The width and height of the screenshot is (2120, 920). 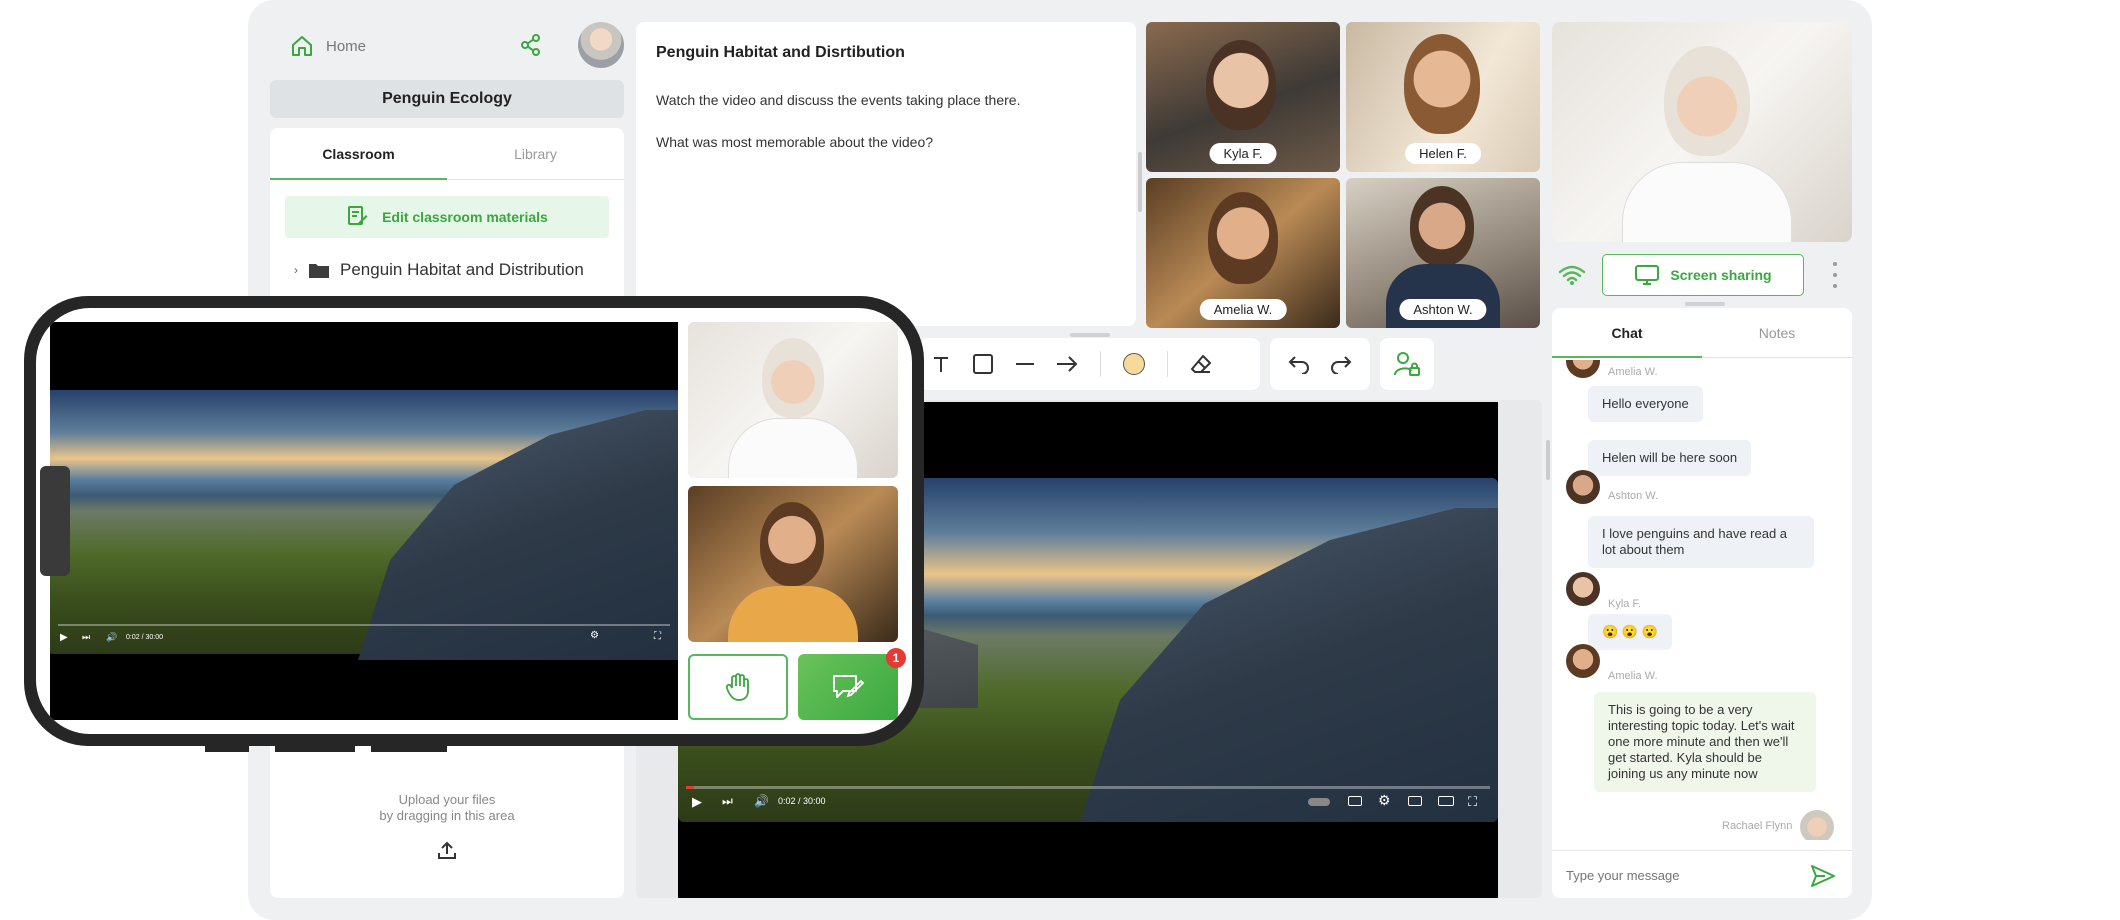 I want to click on mobile-chat-button, so click(x=848, y=687).